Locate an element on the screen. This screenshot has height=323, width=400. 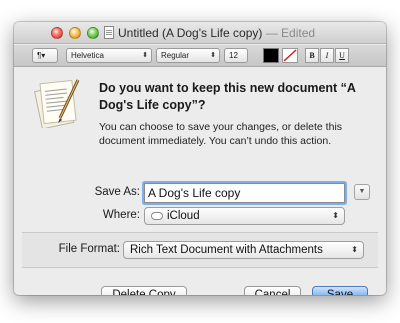
save-button: Save is located at coordinates (340, 290).